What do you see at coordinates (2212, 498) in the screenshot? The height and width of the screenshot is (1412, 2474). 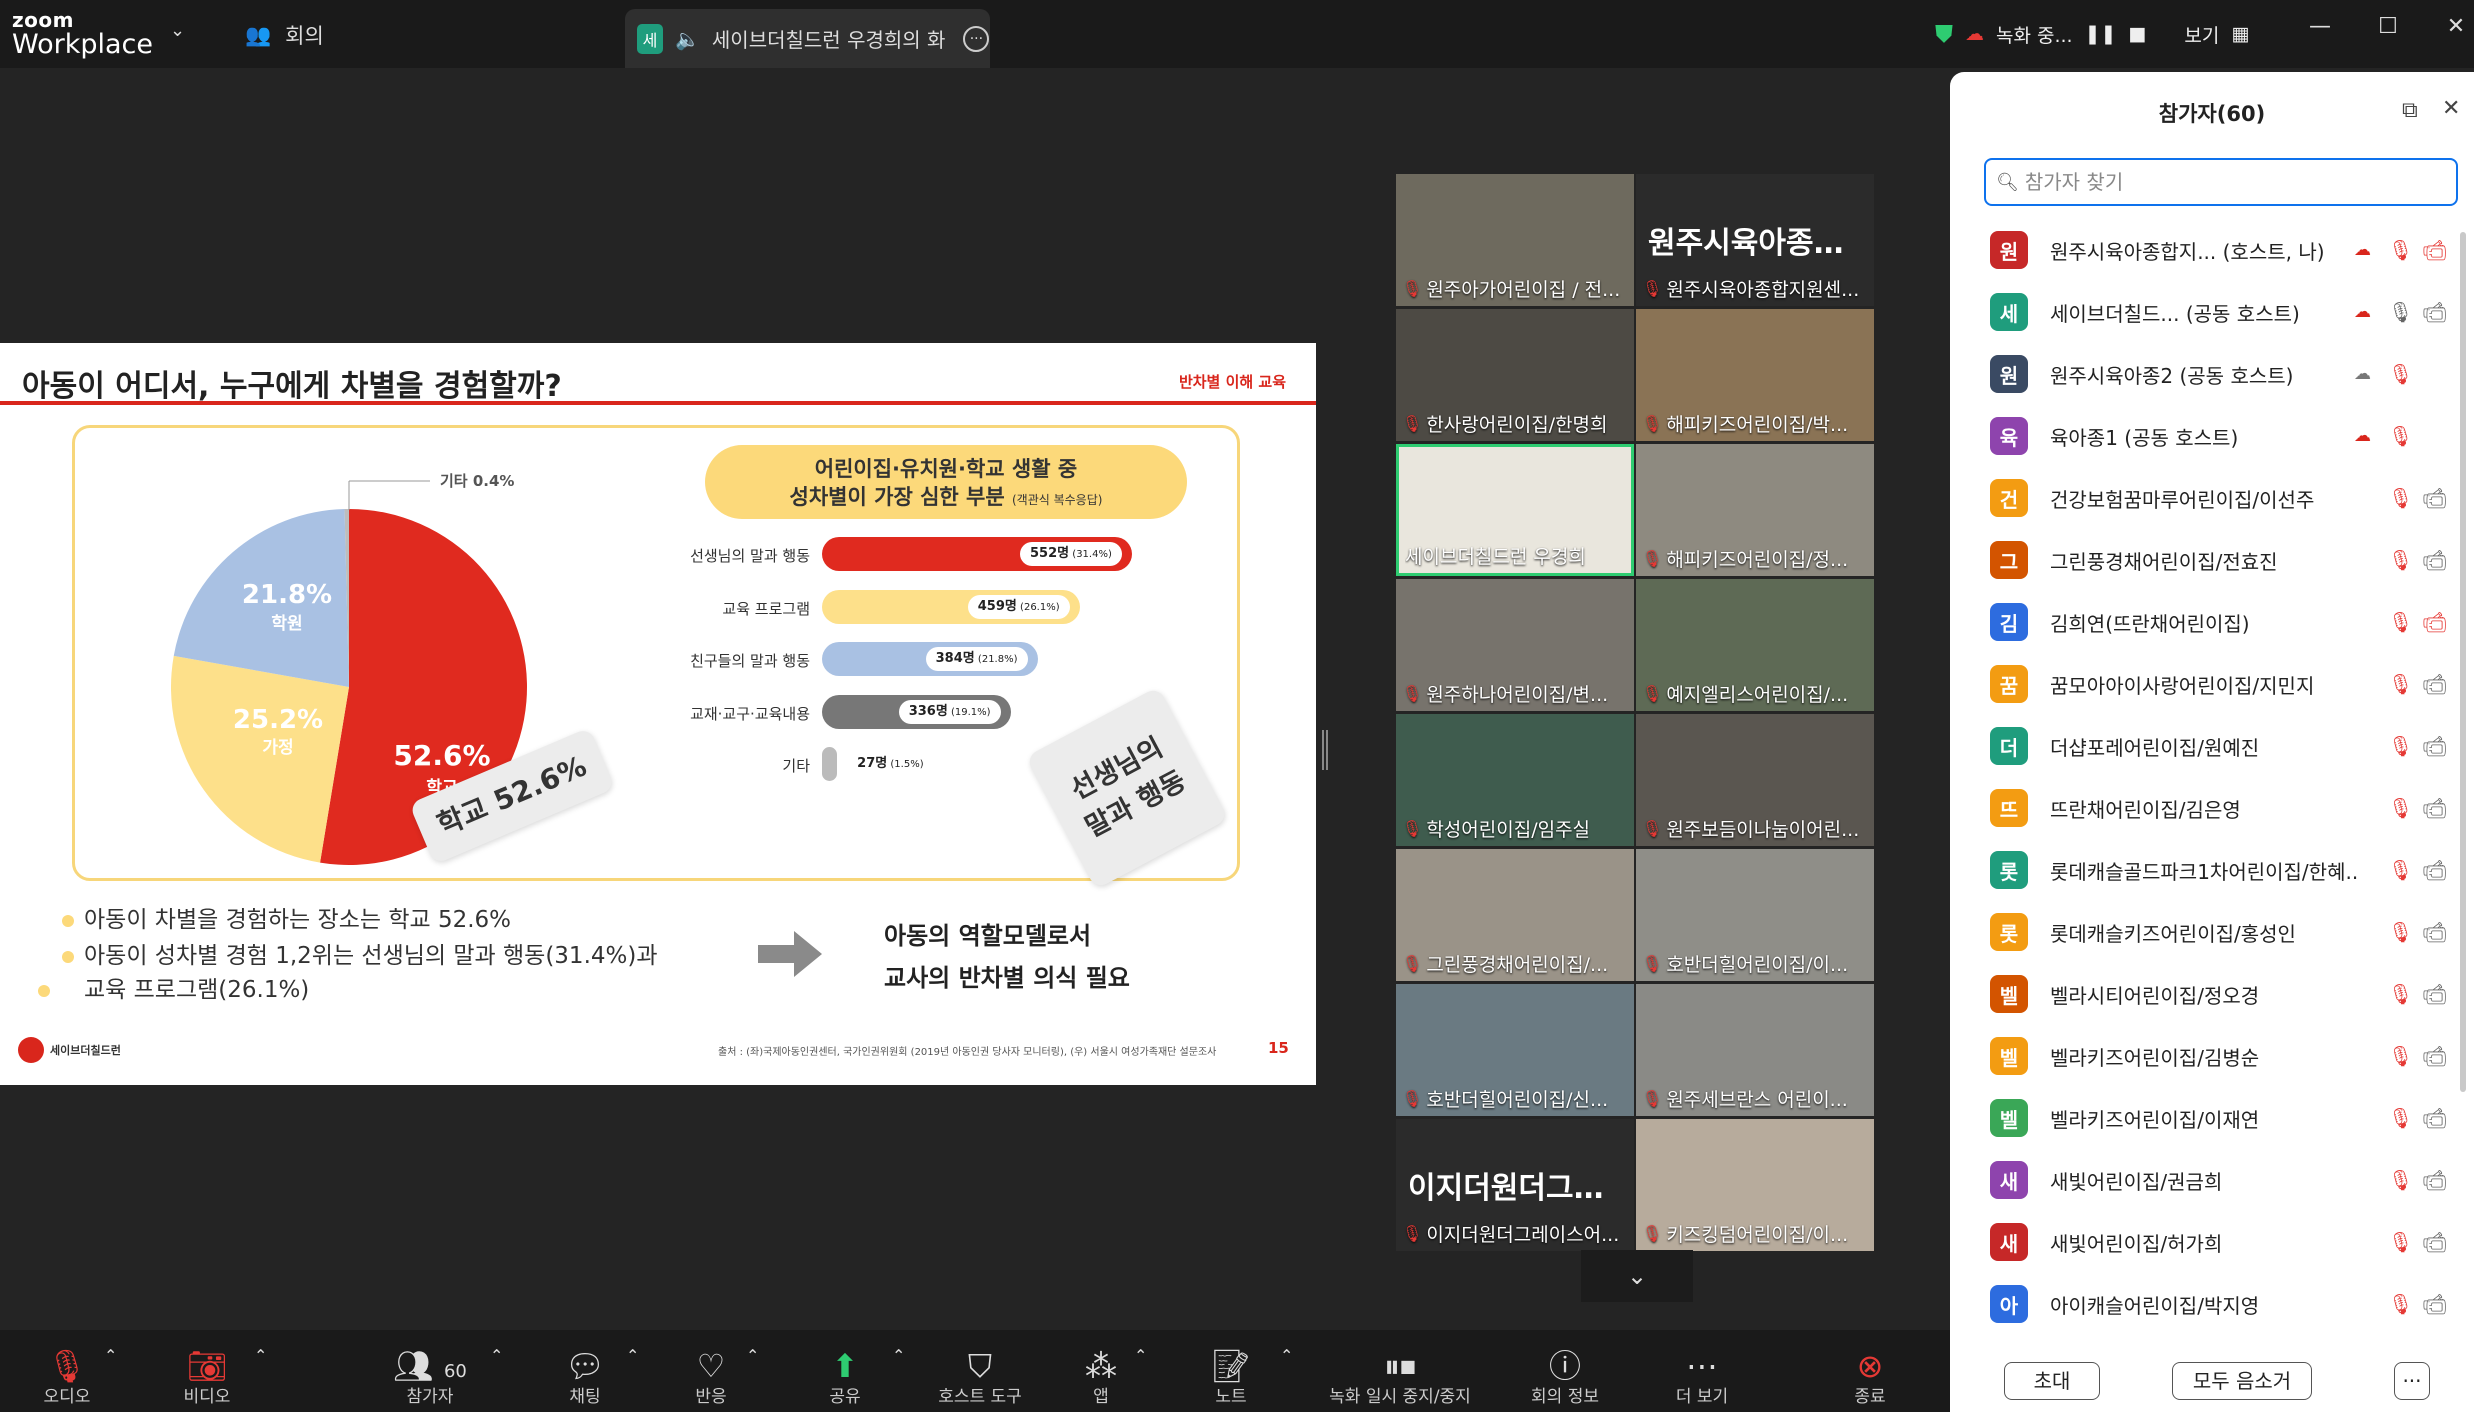 I see `participant-row: 건 건강보험꿈마루어린이집/이선주 🎙︎ 📹︎` at bounding box center [2212, 498].